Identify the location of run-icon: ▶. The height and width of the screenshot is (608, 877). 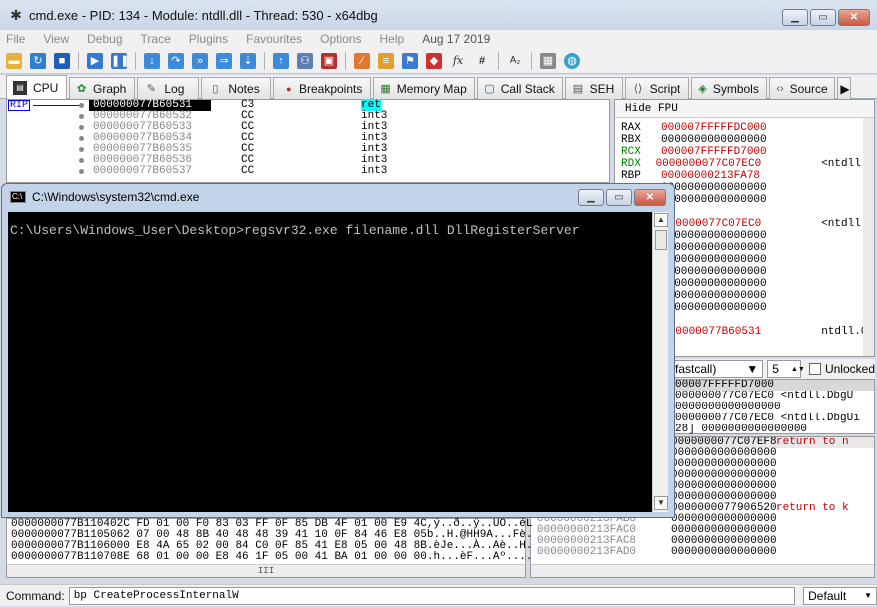
(95, 60).